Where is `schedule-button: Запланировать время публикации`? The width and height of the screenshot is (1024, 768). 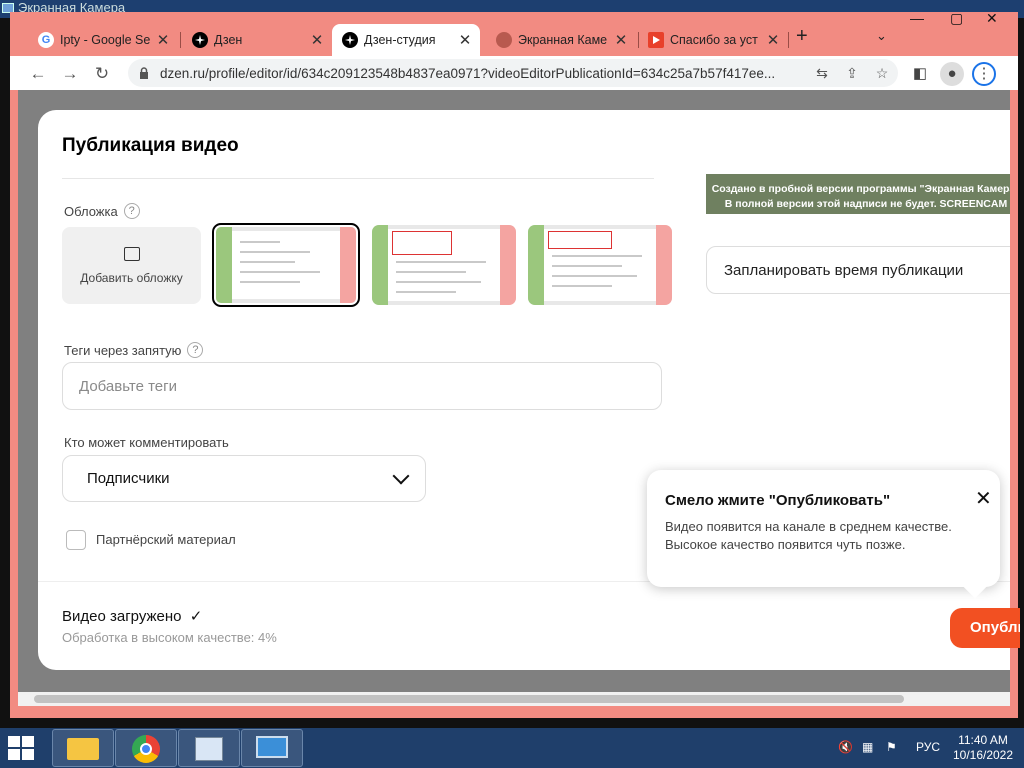
schedule-button: Запланировать время публикации is located at coordinates (858, 270).